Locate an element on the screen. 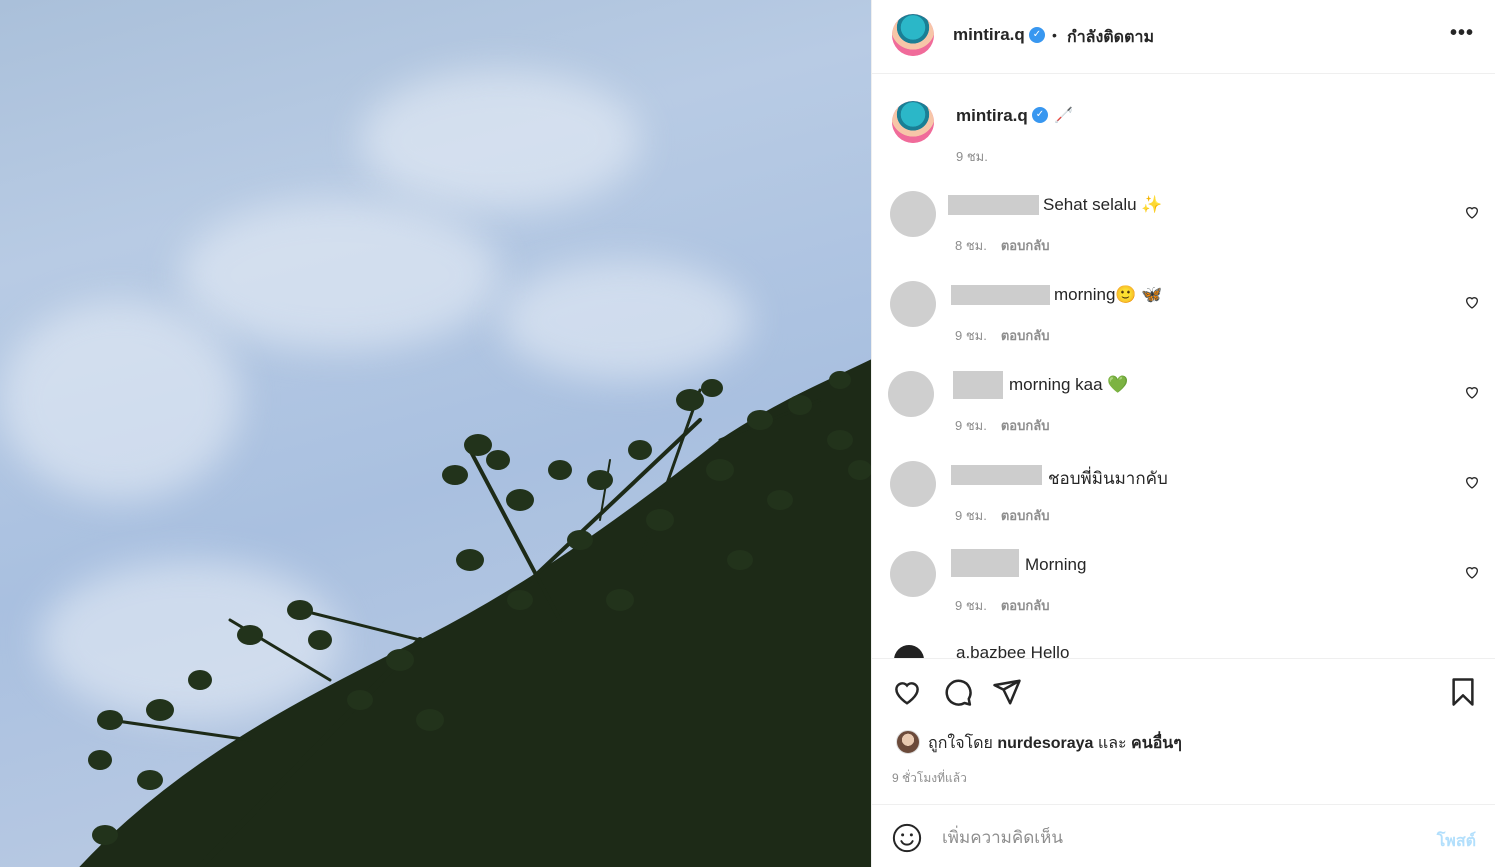 This screenshot has height=867, width=1495. likes-prefix: ถูกใจโดย is located at coordinates (960, 743).